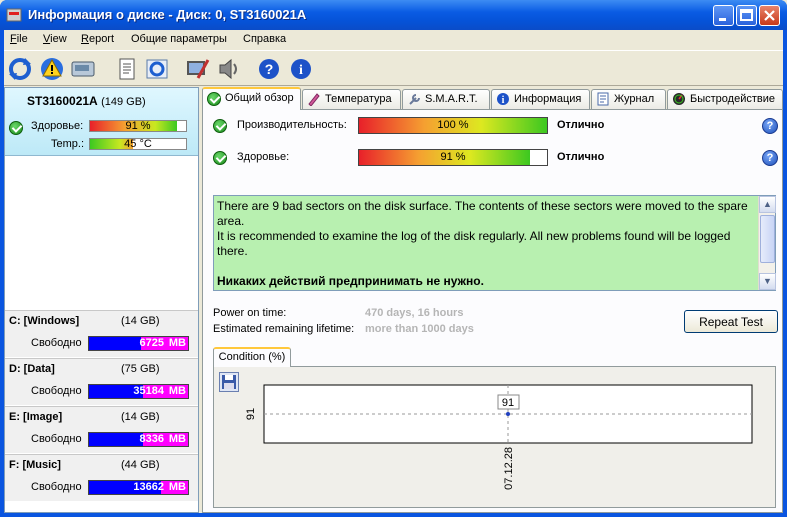 This screenshot has width=787, height=517. Describe the element at coordinates (722, 19) in the screenshot. I see `minimize-icon` at that location.